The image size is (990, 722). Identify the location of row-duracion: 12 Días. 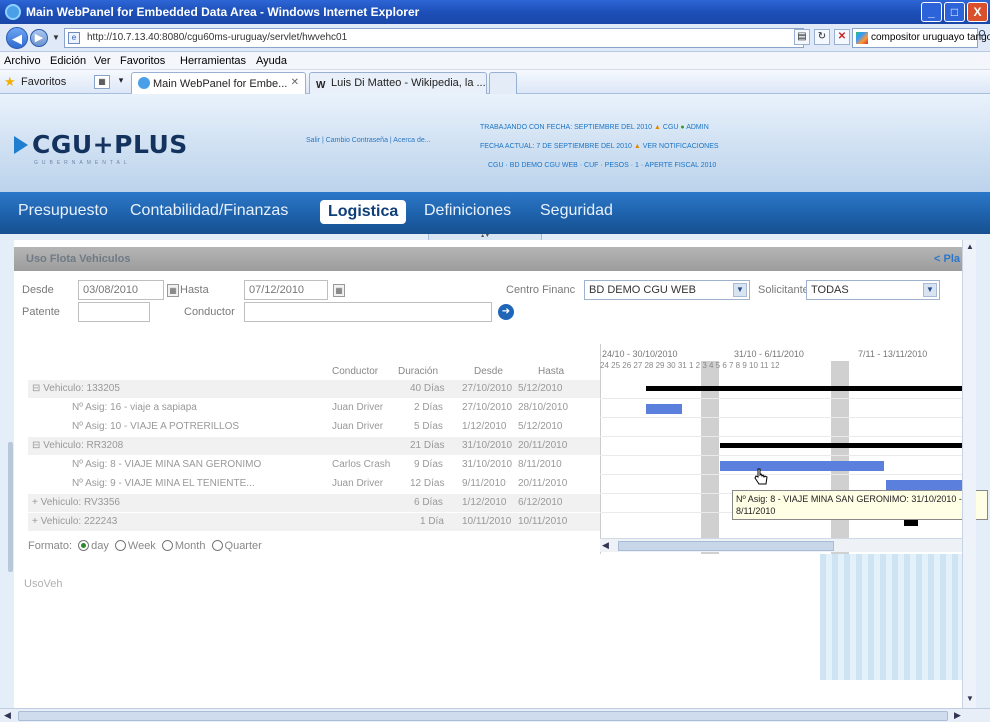
(427, 483).